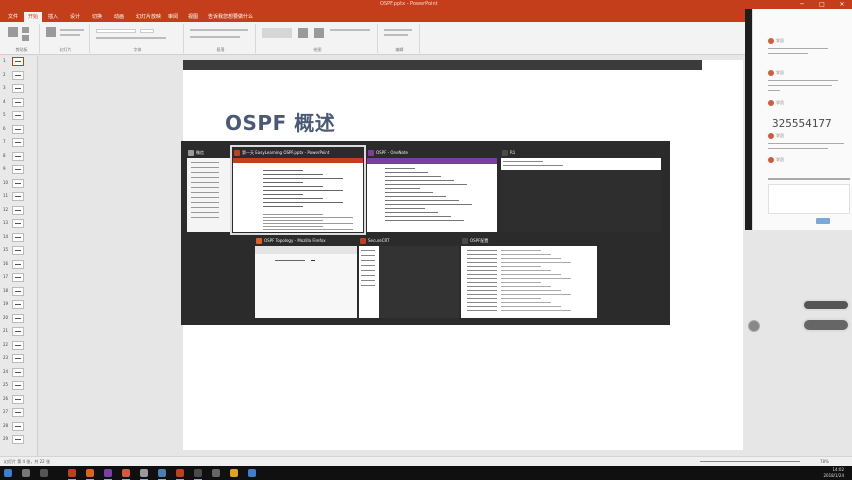 The height and width of the screenshot is (480, 852). What do you see at coordinates (66, 38) in the screenshot?
I see `ribbon-group-slides: 幻灯片` at bounding box center [66, 38].